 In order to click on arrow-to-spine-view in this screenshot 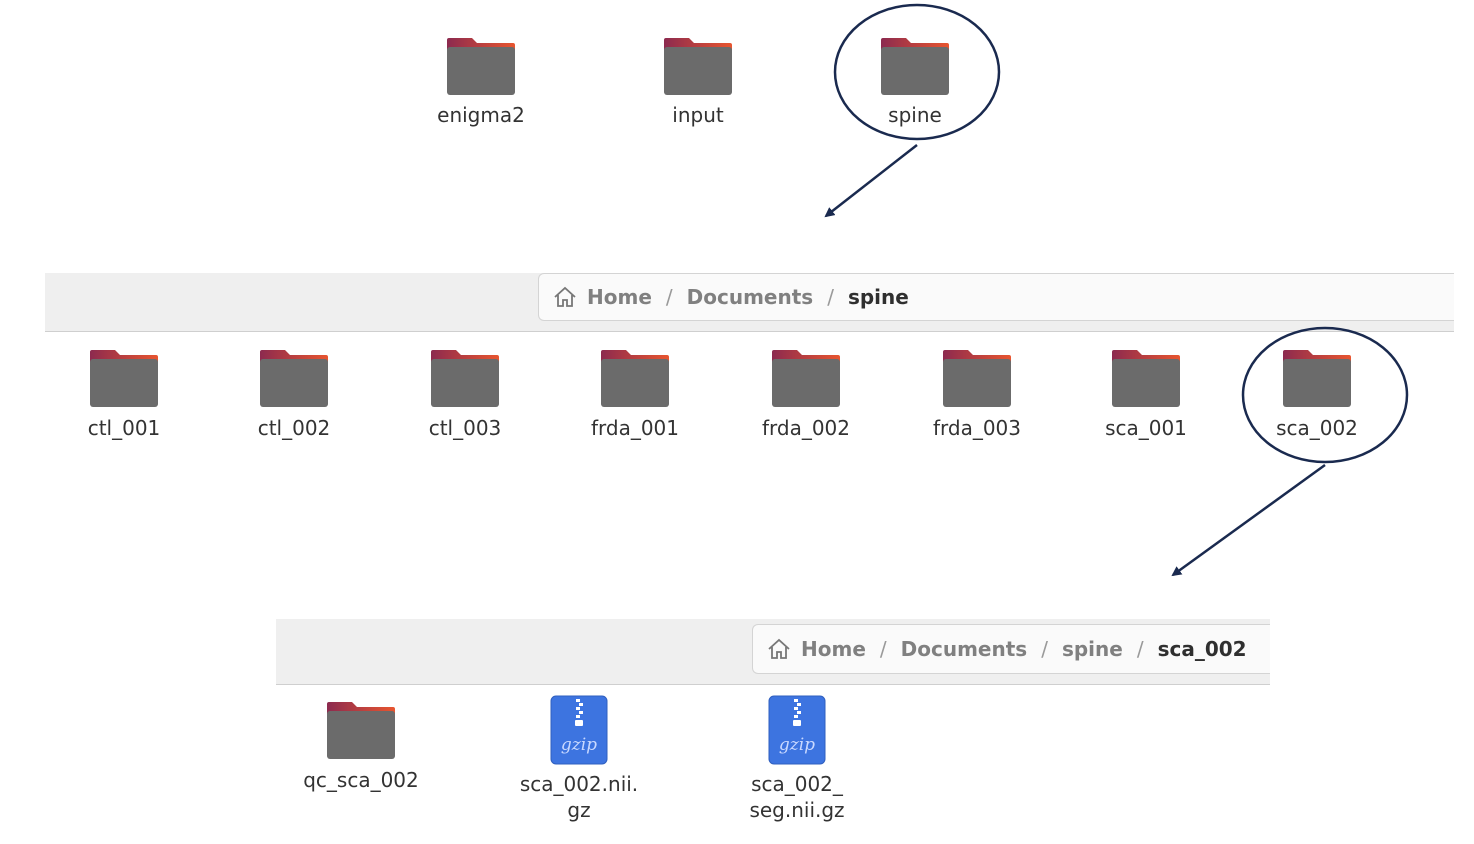, I will do `click(871, 181)`.